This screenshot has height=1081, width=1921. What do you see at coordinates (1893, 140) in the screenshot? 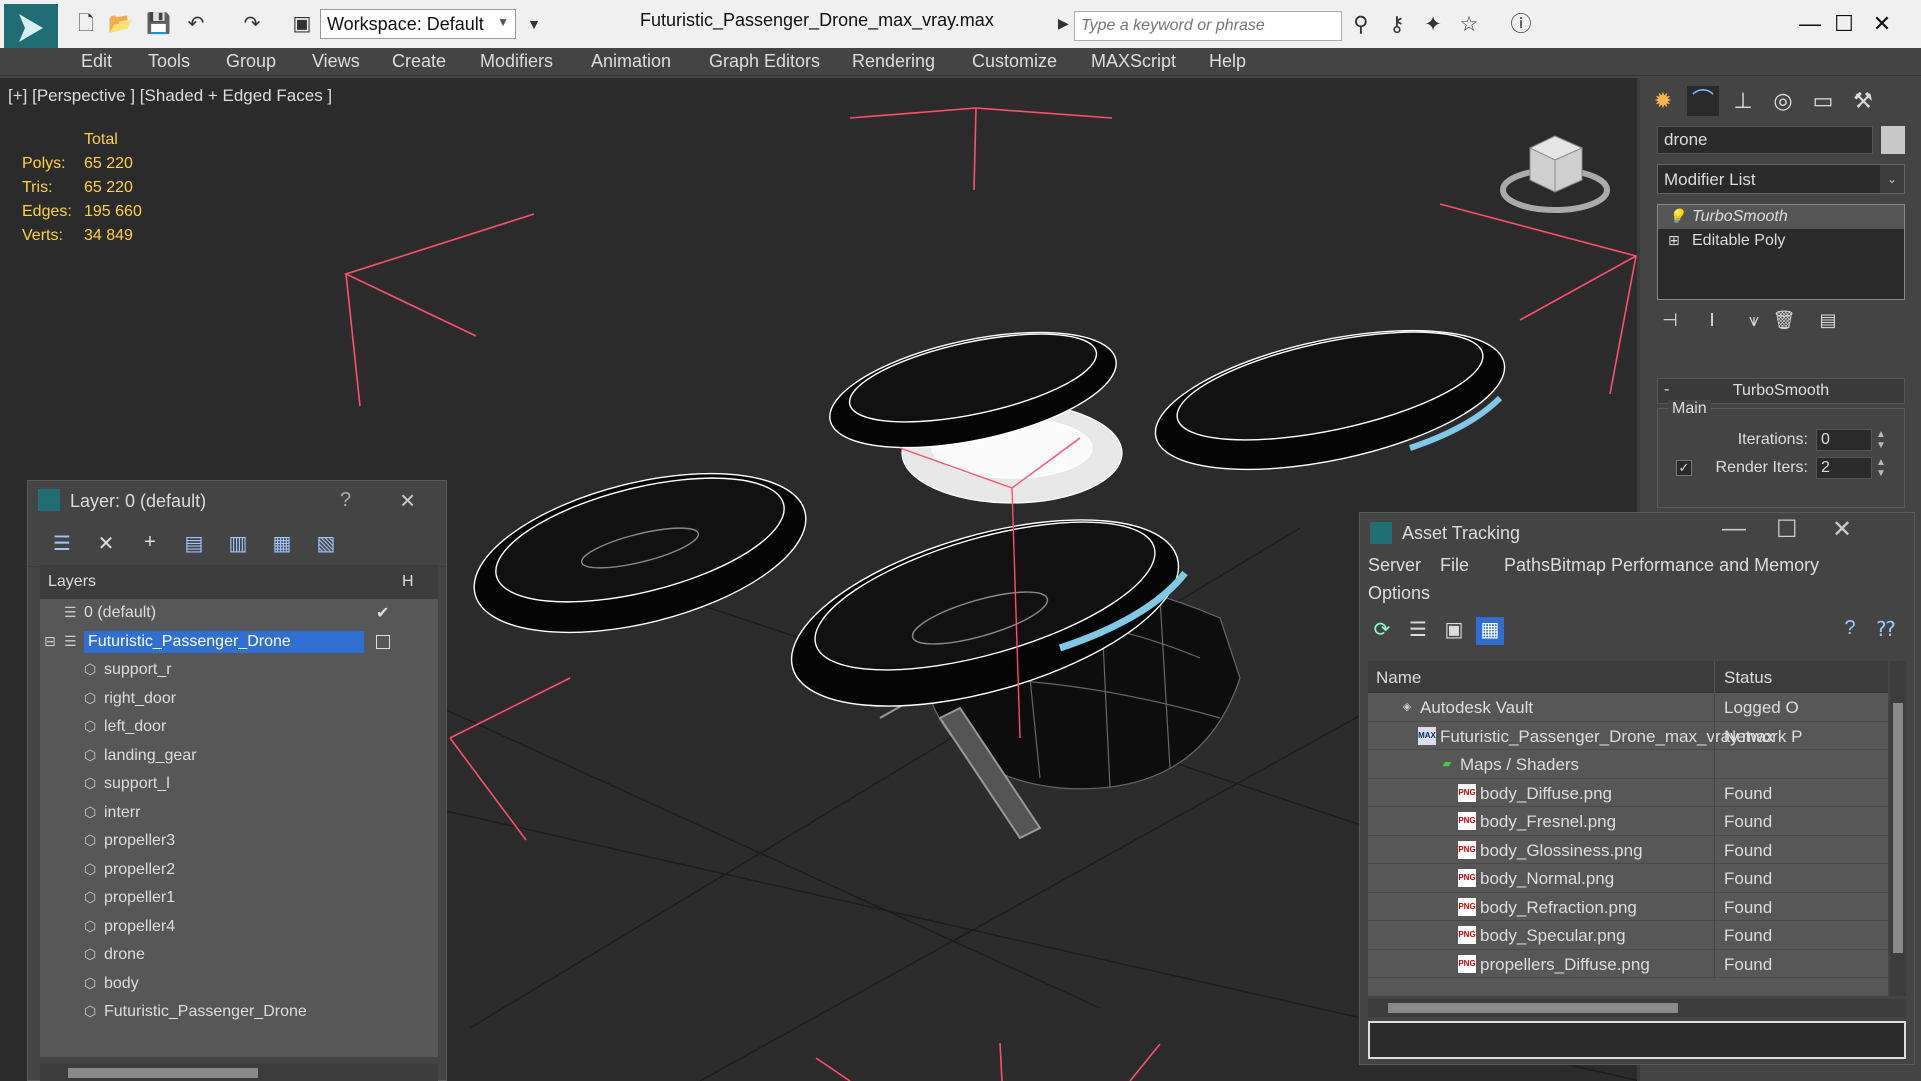
I see `object-color-swatch` at bounding box center [1893, 140].